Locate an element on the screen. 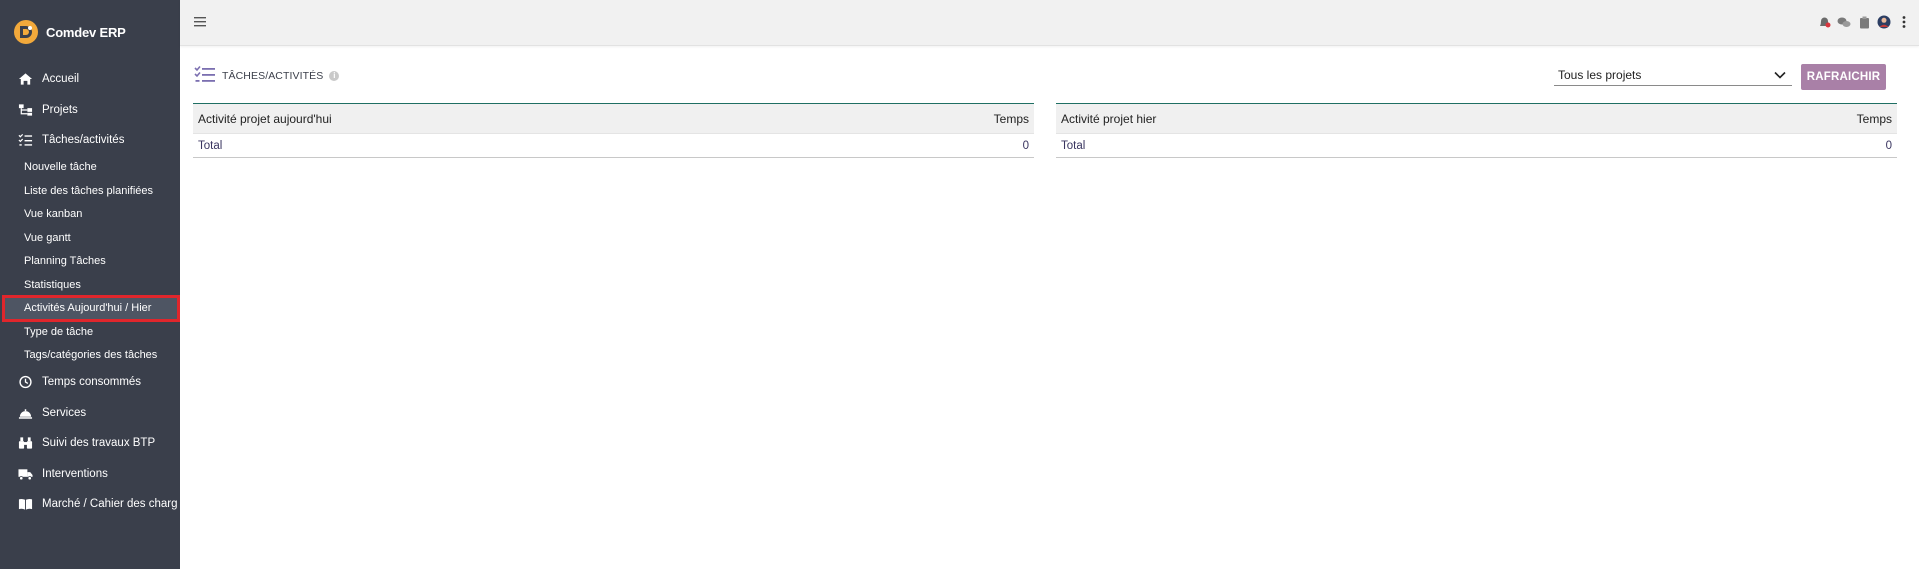 The image size is (1919, 569). binoculars-icon is located at coordinates (25, 443).